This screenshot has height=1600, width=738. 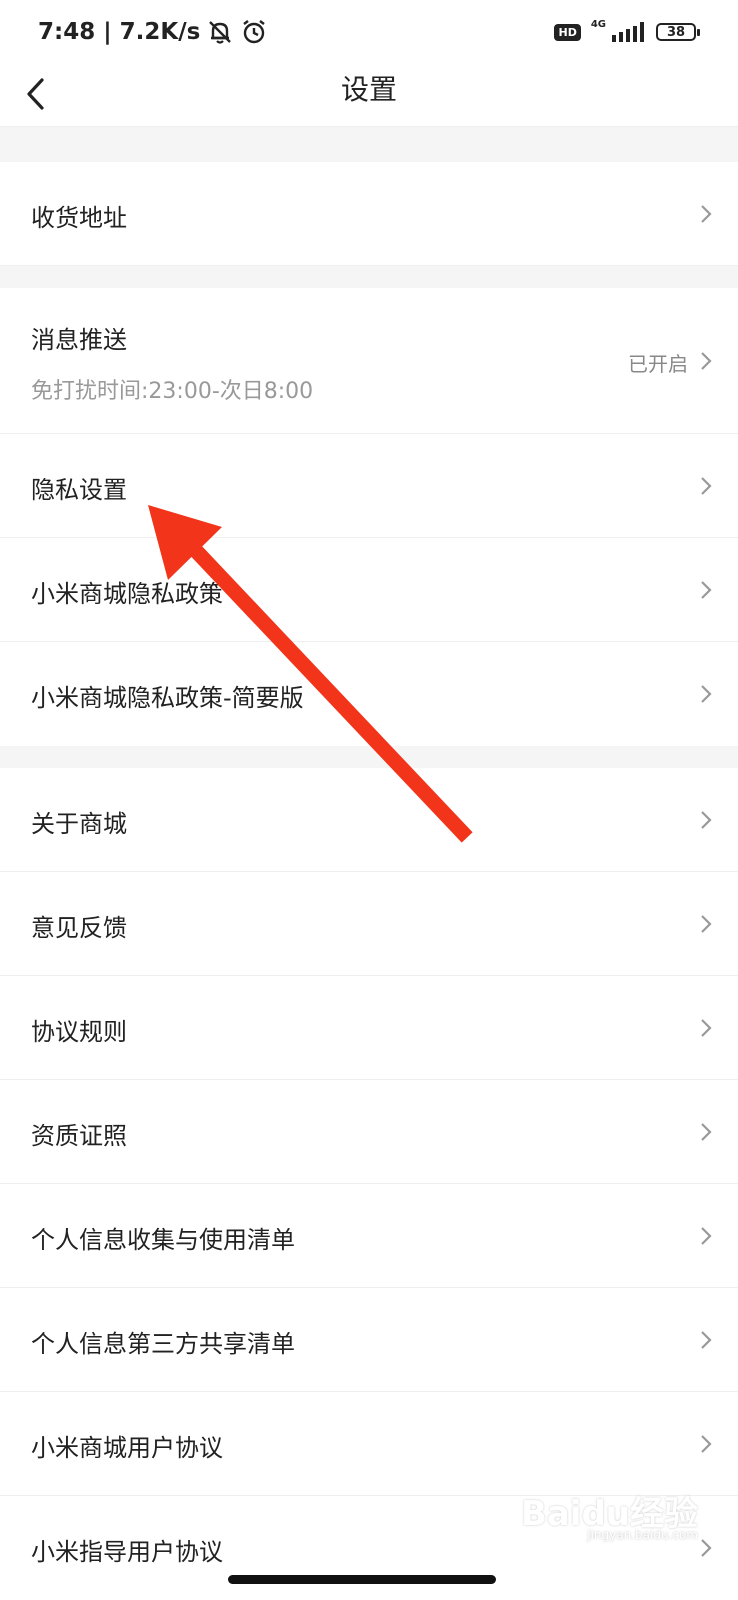 I want to click on status-bar: 7:48 | 7.2K/s HD 4G 38, so click(x=369, y=32).